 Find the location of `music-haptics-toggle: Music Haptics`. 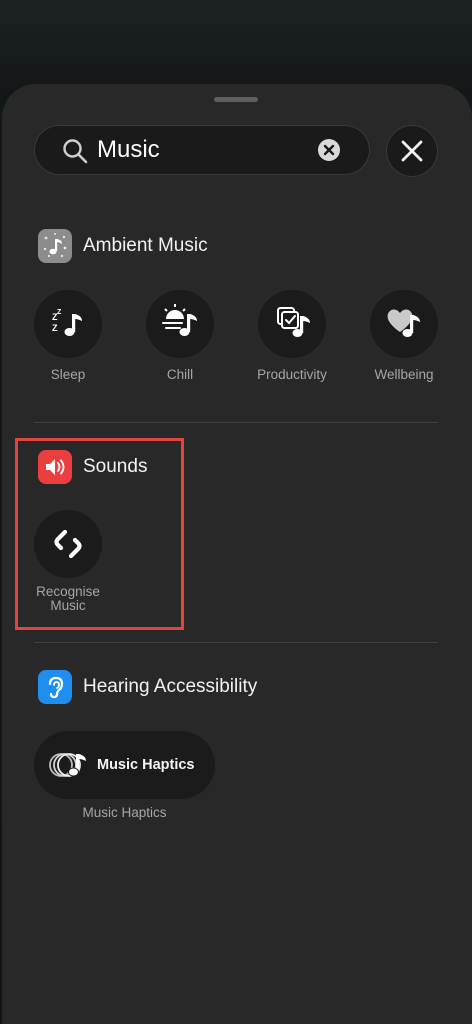

music-haptics-toggle: Music Haptics is located at coordinates (124, 765).